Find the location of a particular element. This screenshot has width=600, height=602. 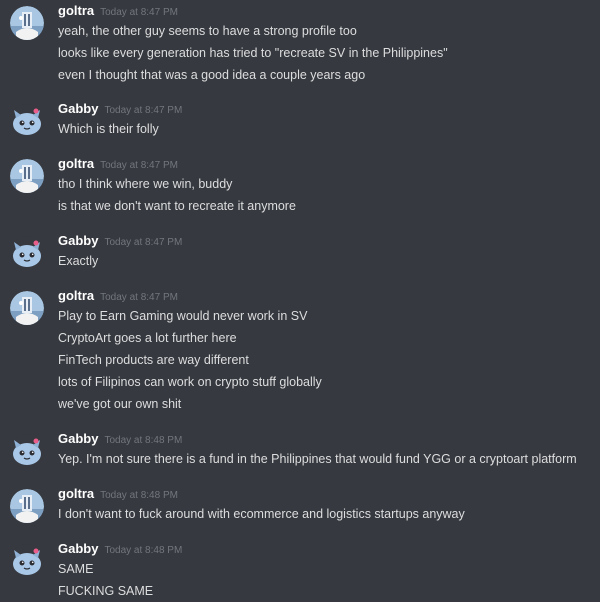

message-line: SAME is located at coordinates (76, 569).